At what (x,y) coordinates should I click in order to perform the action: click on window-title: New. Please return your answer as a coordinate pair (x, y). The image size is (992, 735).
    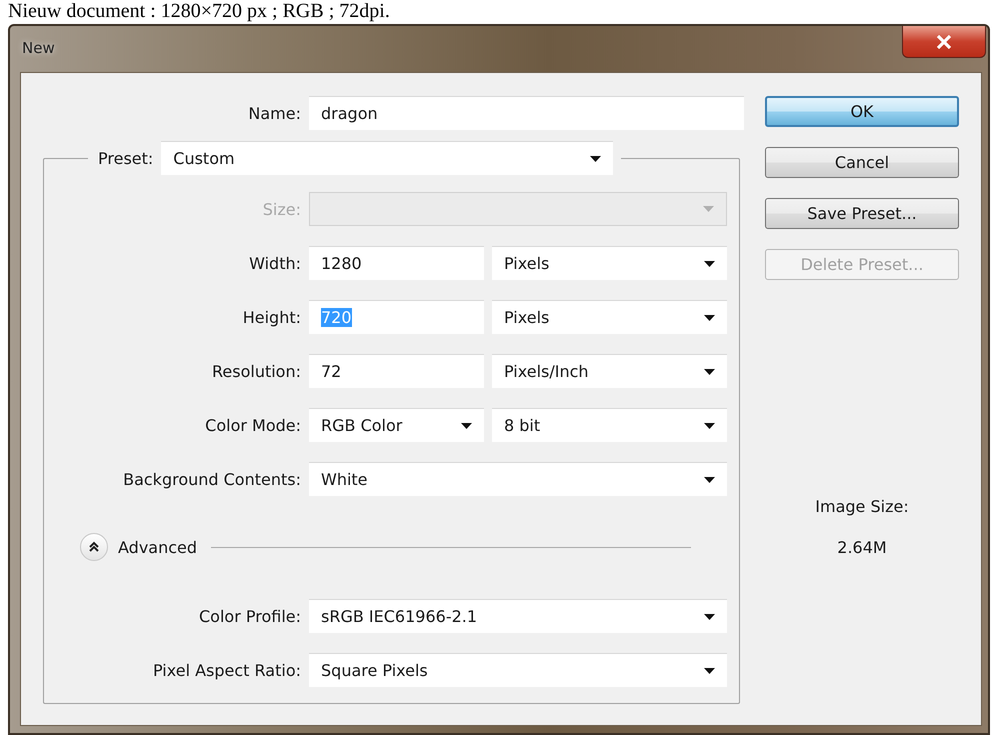
    Looking at the image, I should click on (38, 48).